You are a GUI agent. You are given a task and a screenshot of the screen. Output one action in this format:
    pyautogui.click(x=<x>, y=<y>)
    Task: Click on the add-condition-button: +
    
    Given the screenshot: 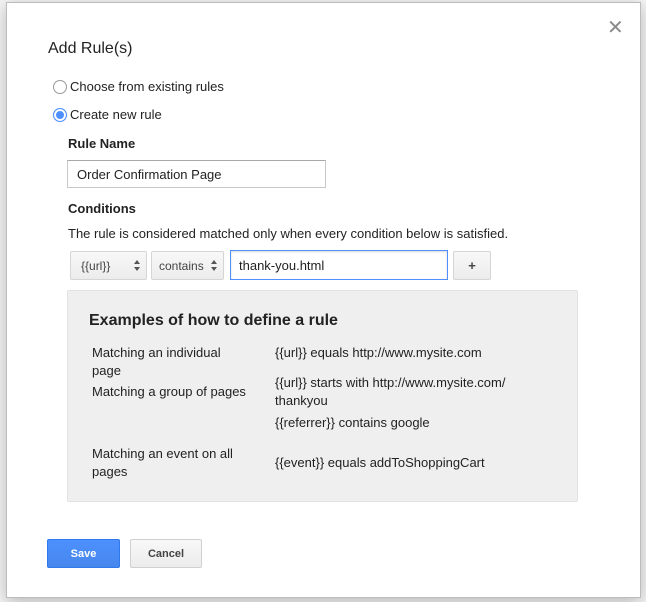 What is the action you would take?
    pyautogui.click(x=472, y=265)
    